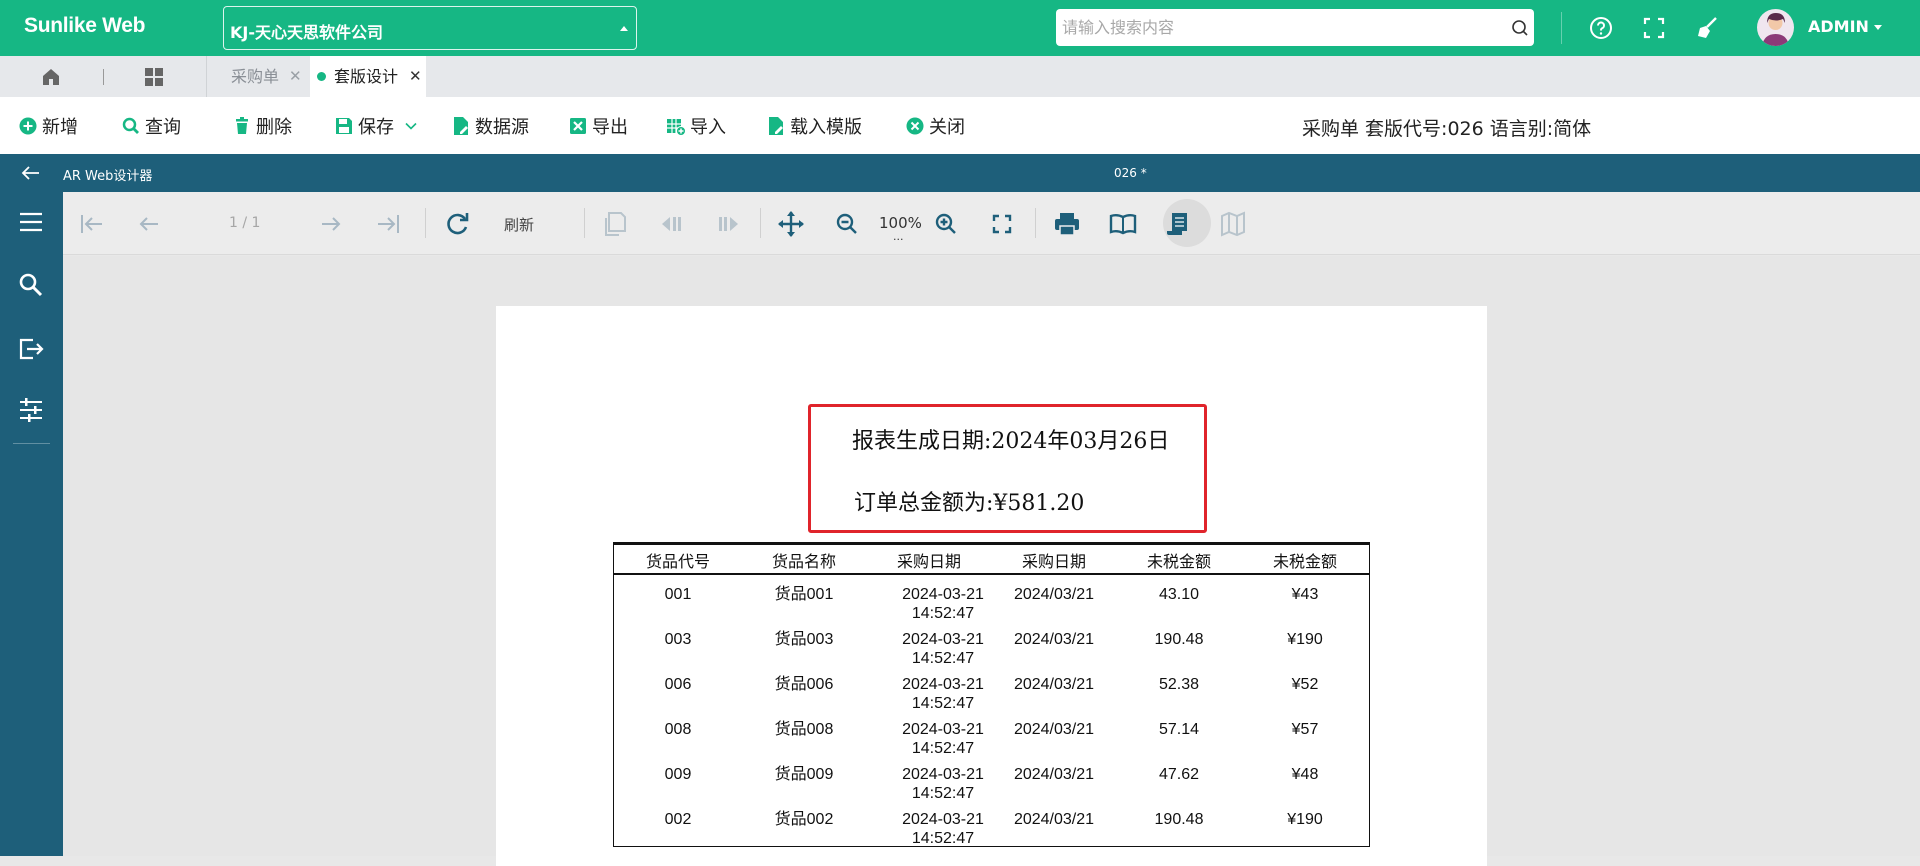 Image resolution: width=1920 pixels, height=866 pixels. Describe the element at coordinates (306, 32) in the screenshot. I see `company-name: KJ-天心天思软件公司` at that location.